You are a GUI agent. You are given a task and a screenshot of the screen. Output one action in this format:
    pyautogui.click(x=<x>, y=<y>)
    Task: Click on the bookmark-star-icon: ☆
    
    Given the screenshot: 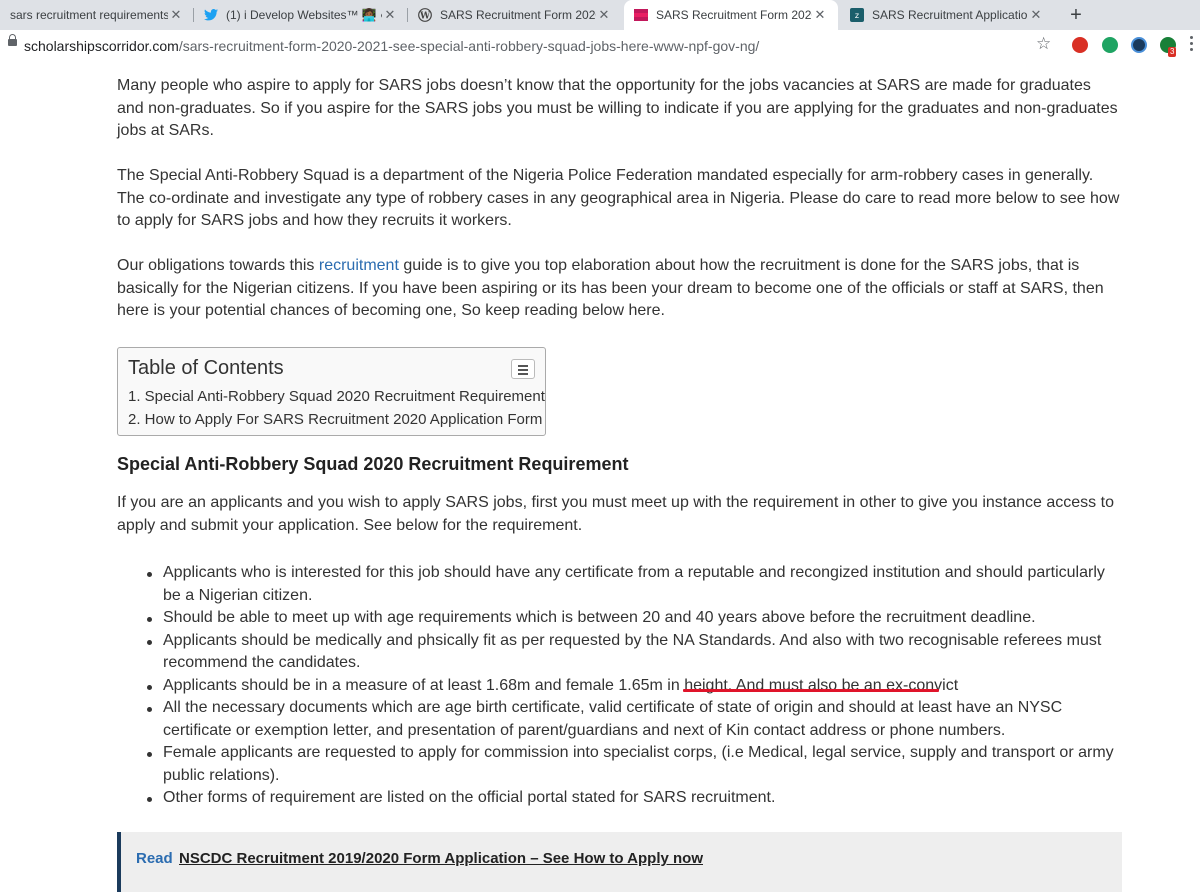 What is the action you would take?
    pyautogui.click(x=1043, y=44)
    